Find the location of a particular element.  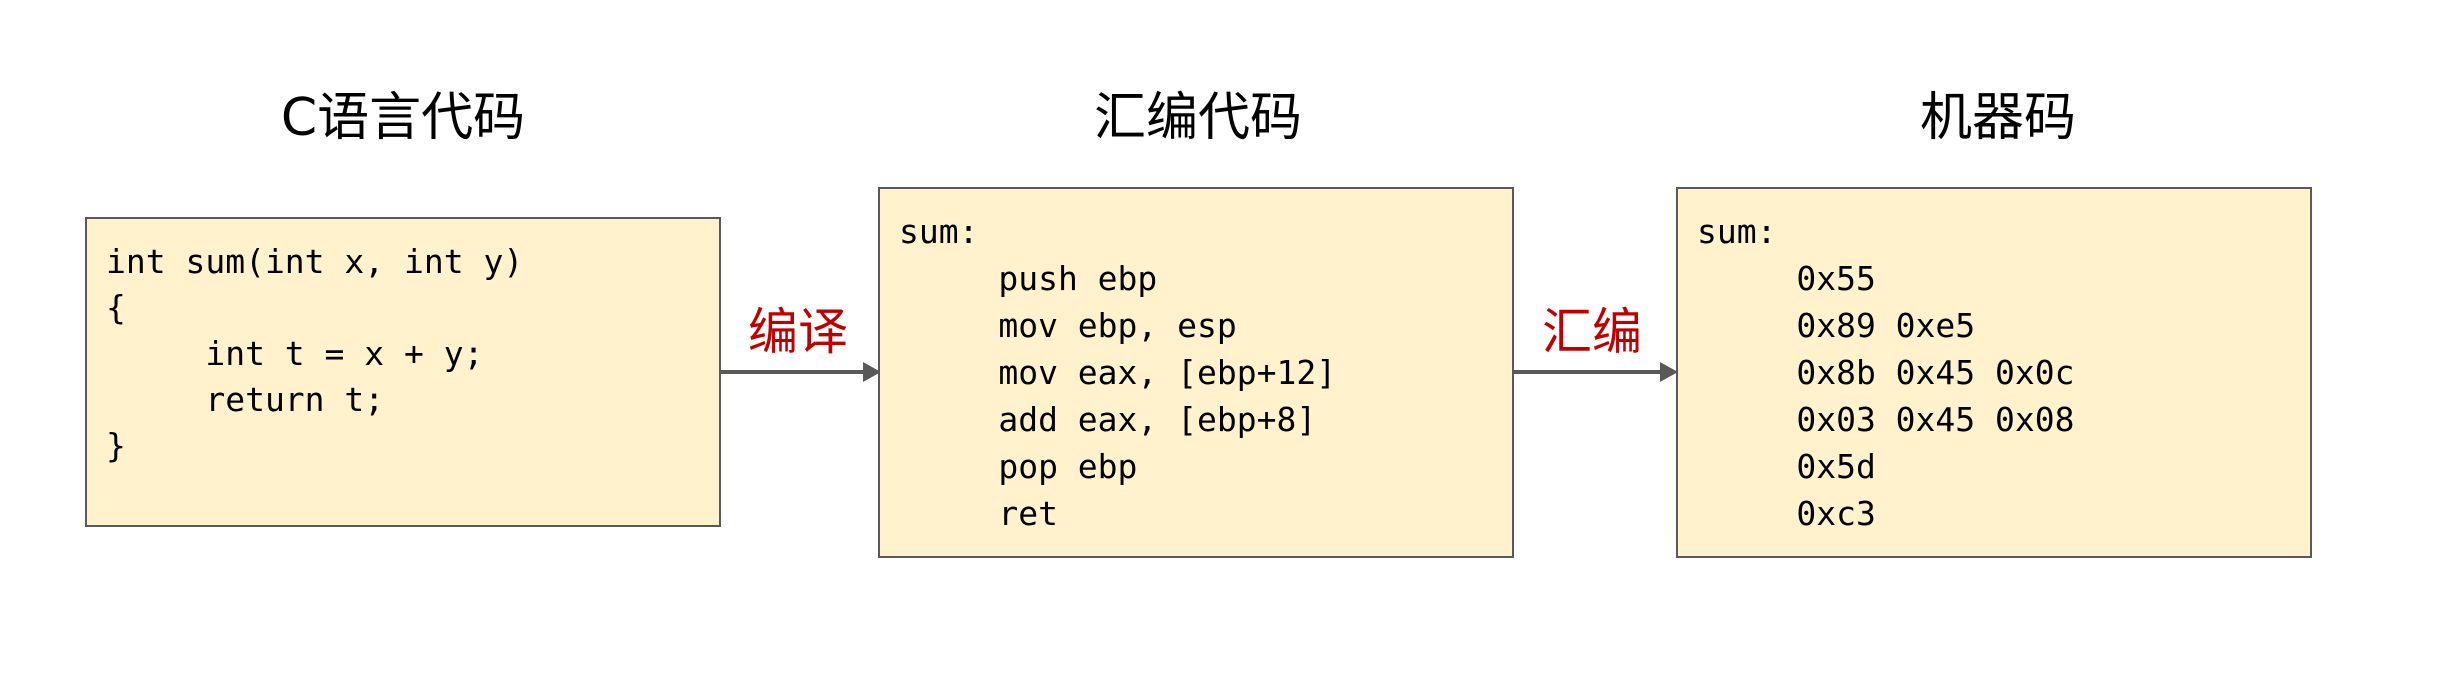

c-code-line: int sum(int x, int y) is located at coordinates (315, 261).